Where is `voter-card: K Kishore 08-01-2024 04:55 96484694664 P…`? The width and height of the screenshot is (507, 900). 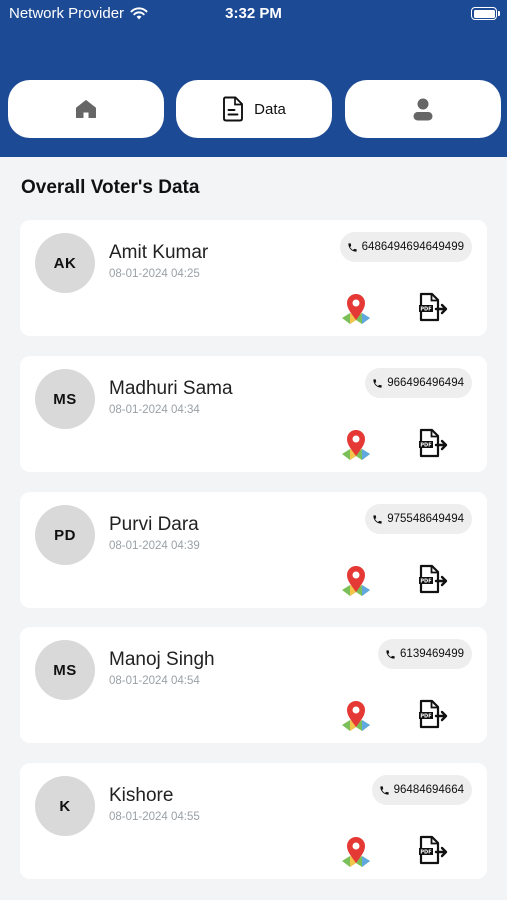
voter-card: K Kishore 08-01-2024 04:55 96484694664 P… is located at coordinates (253, 821).